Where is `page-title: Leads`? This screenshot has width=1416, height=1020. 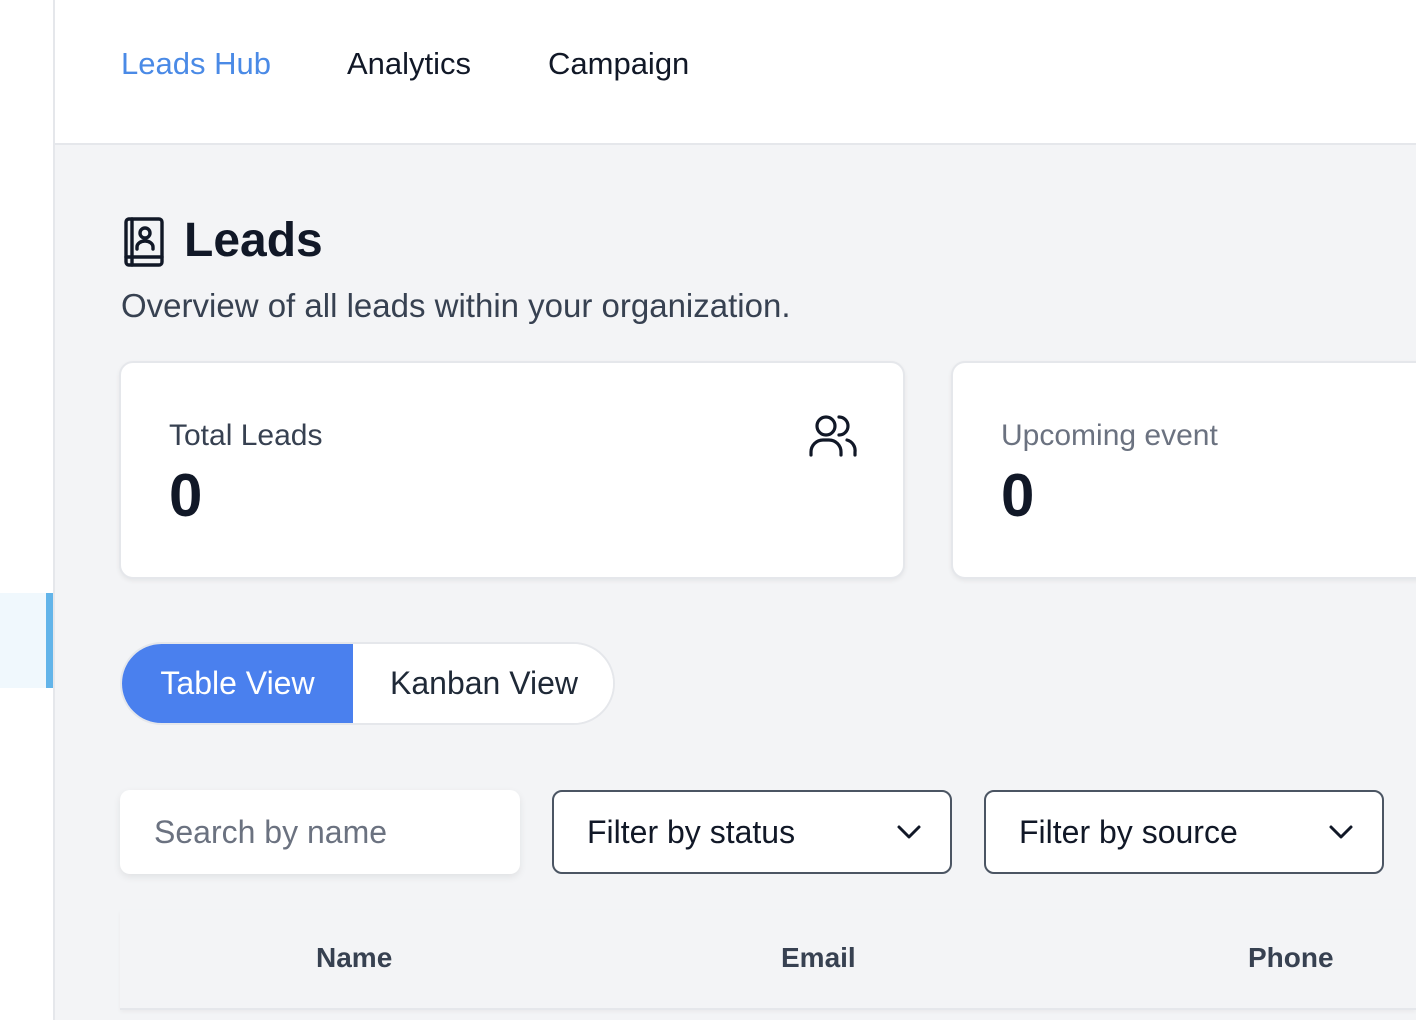 page-title: Leads is located at coordinates (253, 240).